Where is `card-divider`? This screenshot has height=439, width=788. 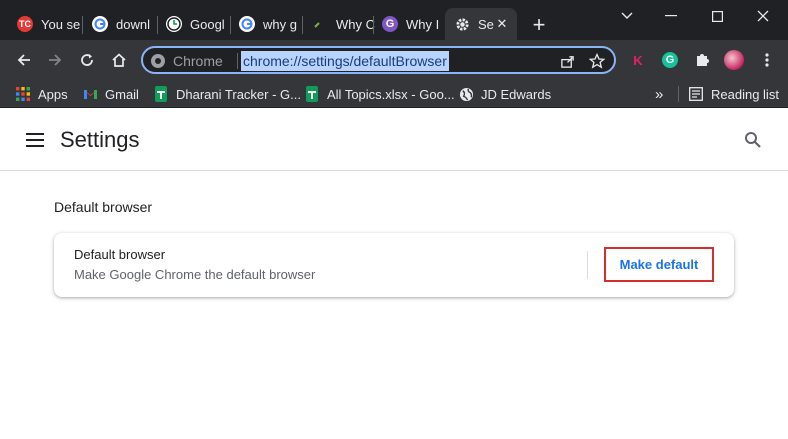
card-divider is located at coordinates (587, 265).